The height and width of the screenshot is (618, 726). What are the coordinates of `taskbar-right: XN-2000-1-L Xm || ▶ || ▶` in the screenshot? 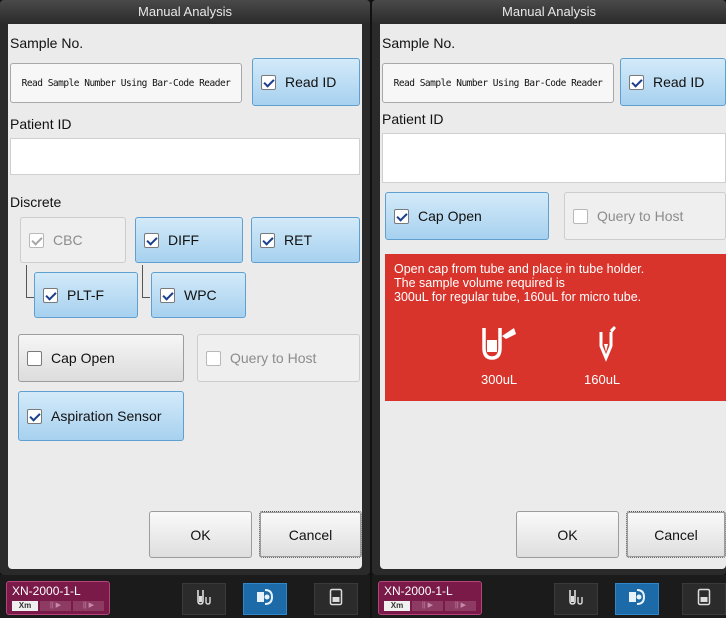 It's located at (549, 596).